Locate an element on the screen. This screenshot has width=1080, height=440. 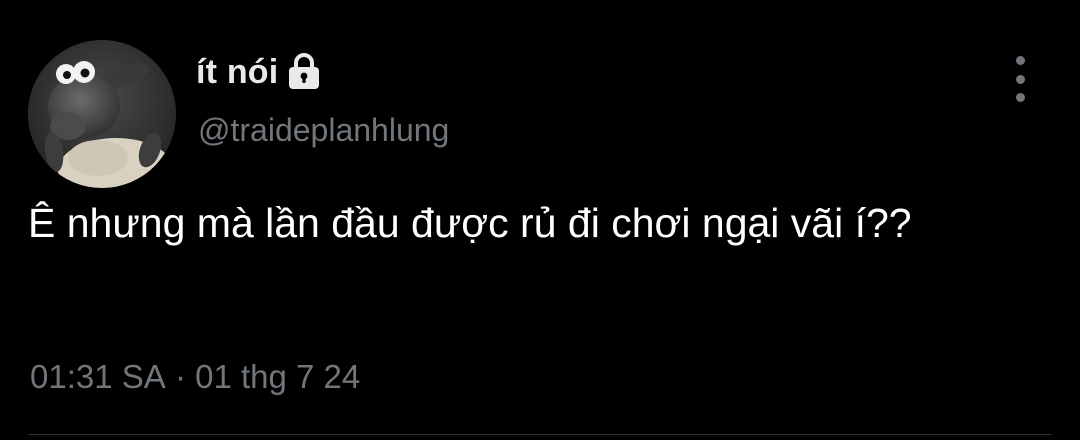
more-options-button is located at coordinates (1020, 79).